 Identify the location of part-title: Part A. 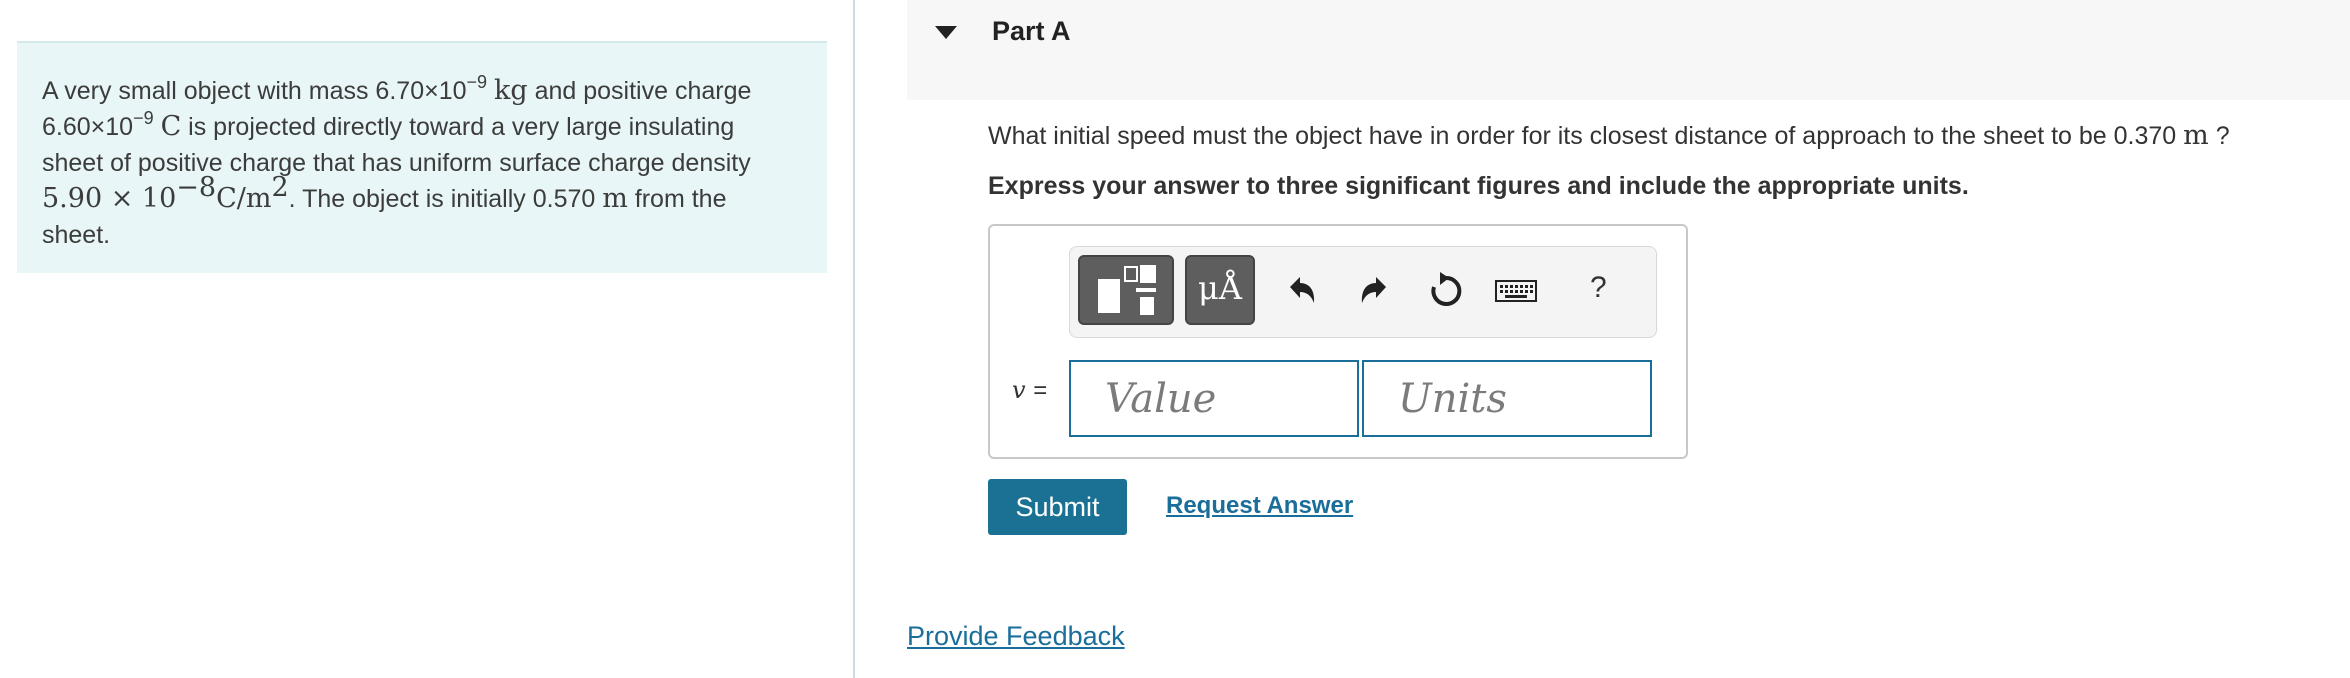
(1031, 31).